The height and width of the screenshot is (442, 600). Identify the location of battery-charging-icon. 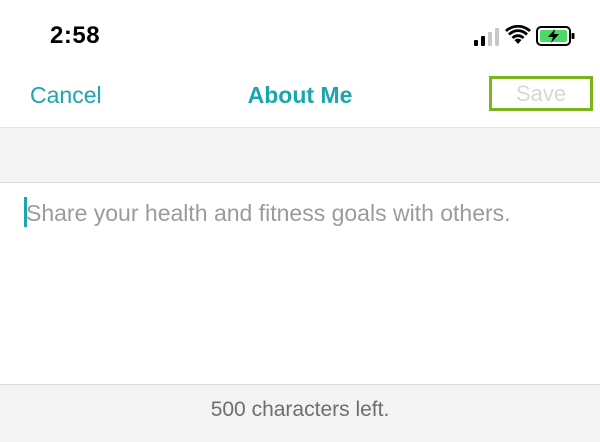
(555, 36).